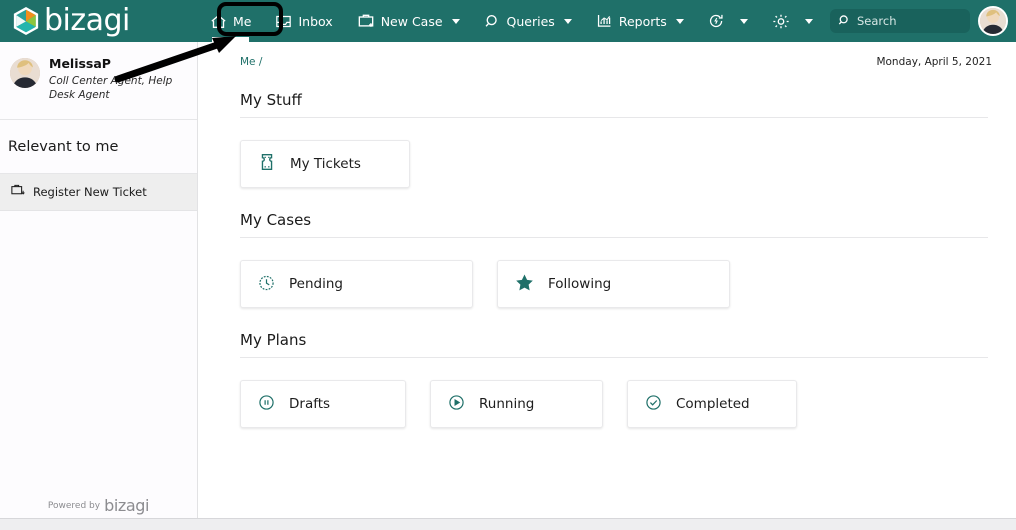 The width and height of the screenshot is (1016, 530). Describe the element at coordinates (716, 21) in the screenshot. I see `sync-bolt-icon` at that location.